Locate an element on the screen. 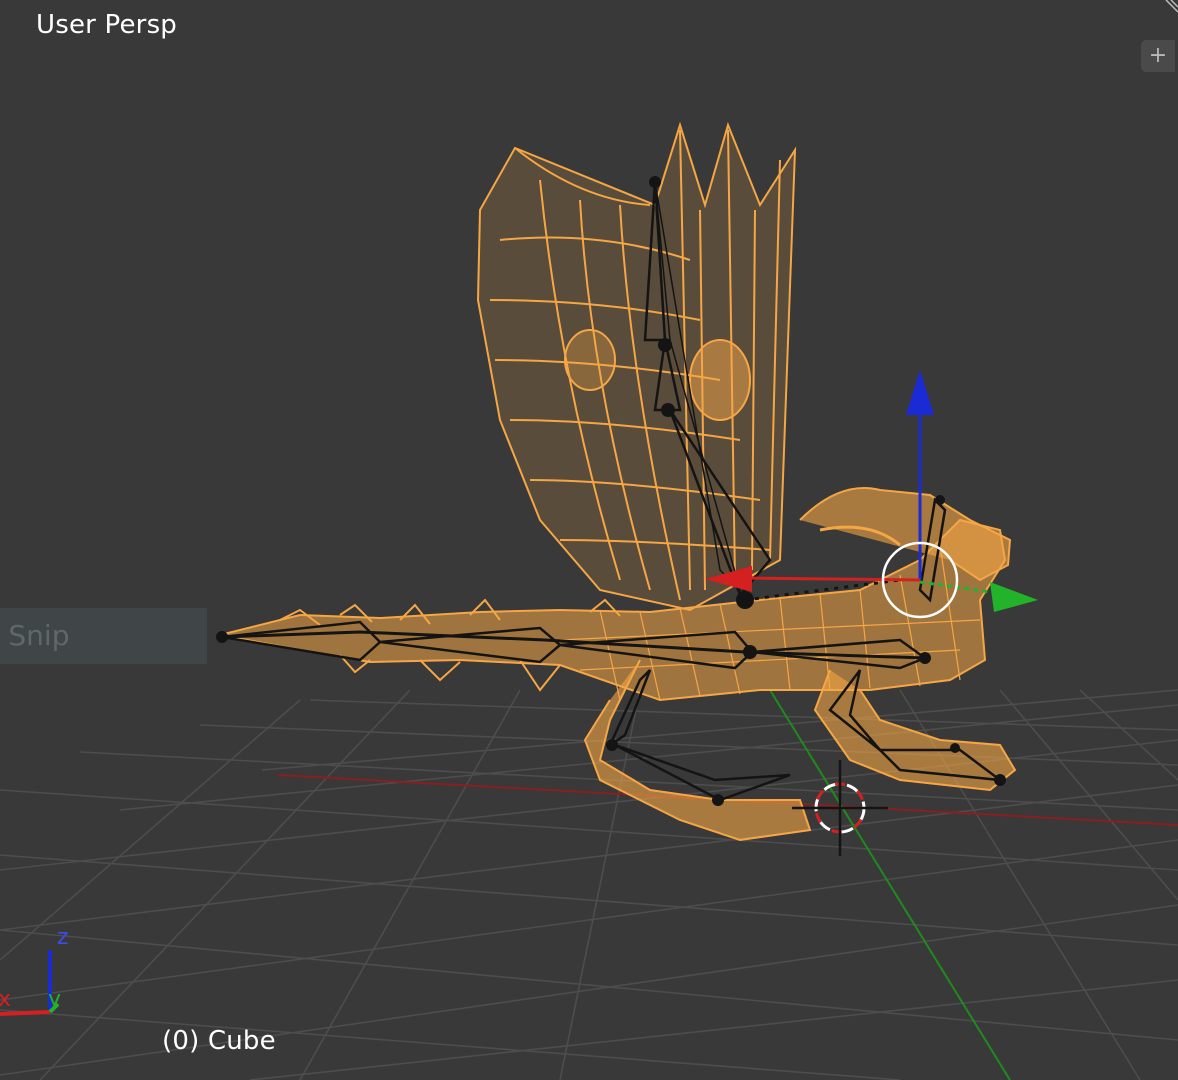 Image resolution: width=1178 pixels, height=1080 pixels. plus-icon: + is located at coordinates (1158, 55).